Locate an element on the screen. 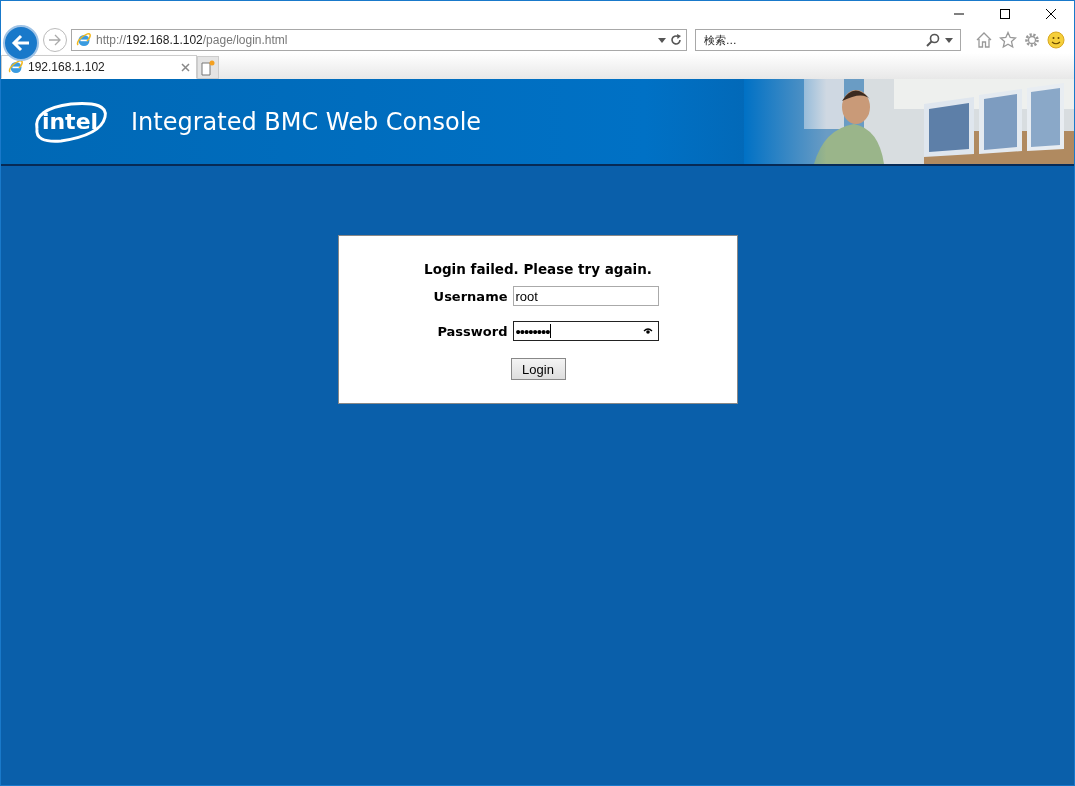  password-field: •••••••• is located at coordinates (585, 331).